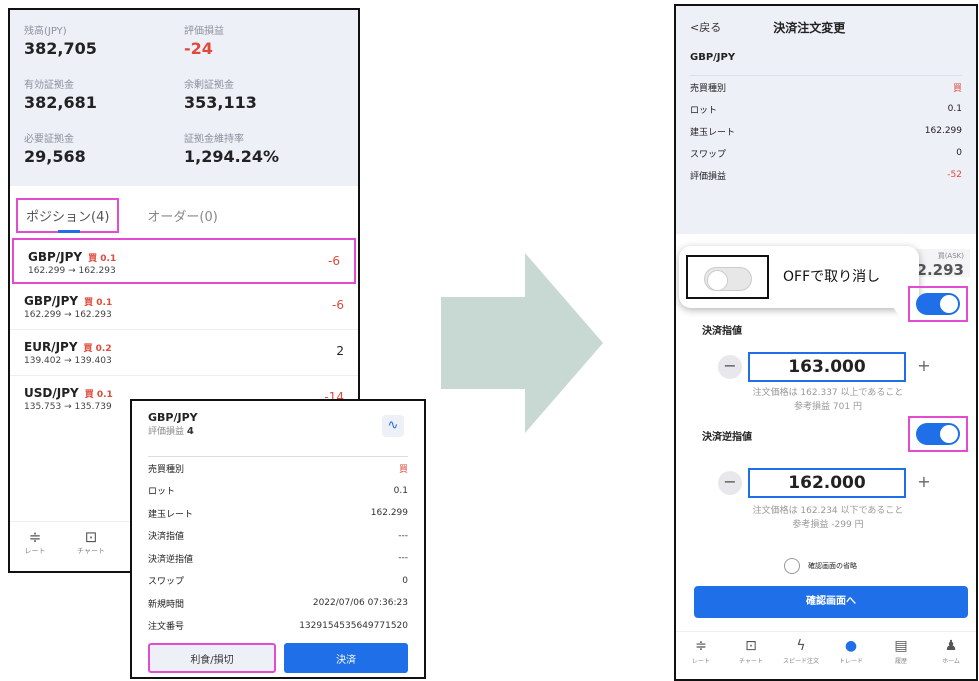  I want to click on detail-key: 決済逆指値, so click(171, 559).